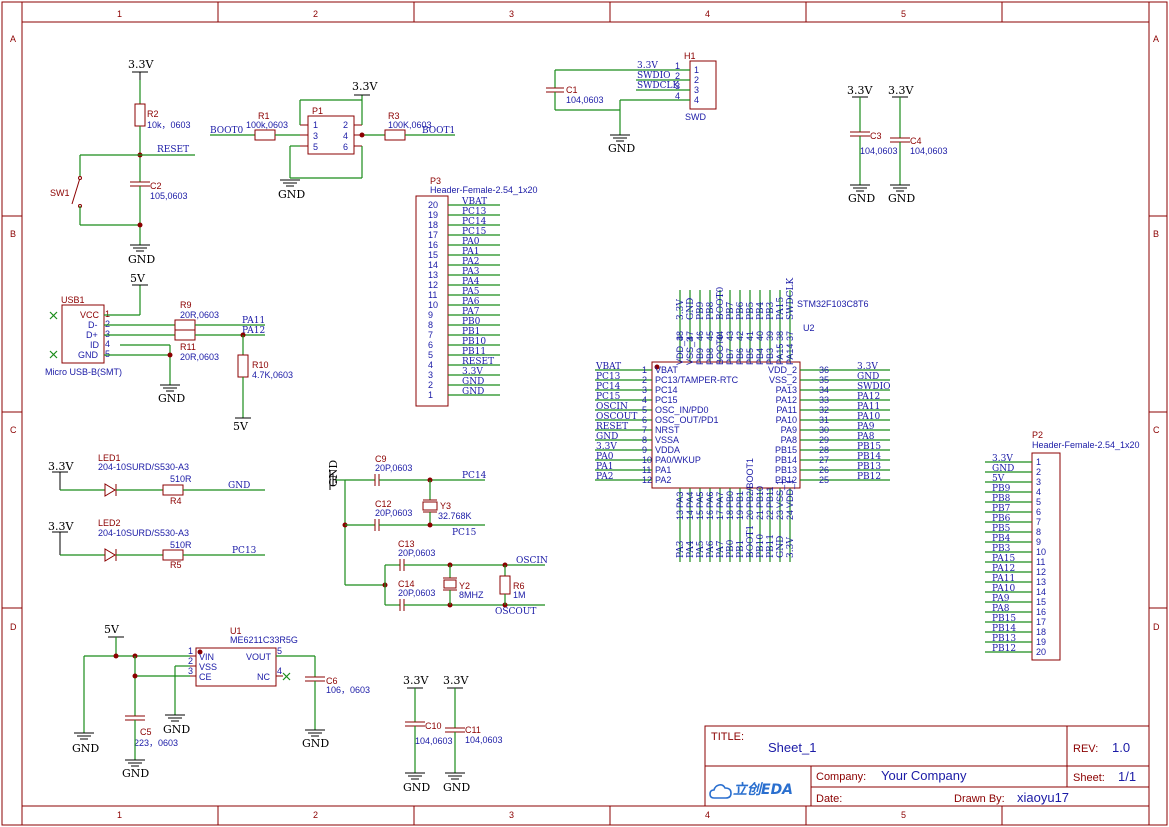 The height and width of the screenshot is (827, 1169). Describe the element at coordinates (92, 335) in the screenshot. I see `svg-text: D+` at that location.